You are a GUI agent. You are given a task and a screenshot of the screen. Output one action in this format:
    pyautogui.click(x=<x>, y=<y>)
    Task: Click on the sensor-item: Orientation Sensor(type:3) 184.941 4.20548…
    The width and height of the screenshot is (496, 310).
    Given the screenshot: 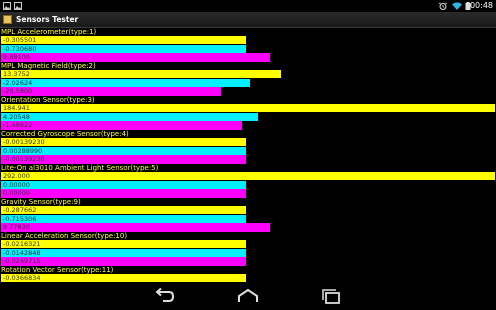 What is the action you would take?
    pyautogui.click(x=248, y=113)
    